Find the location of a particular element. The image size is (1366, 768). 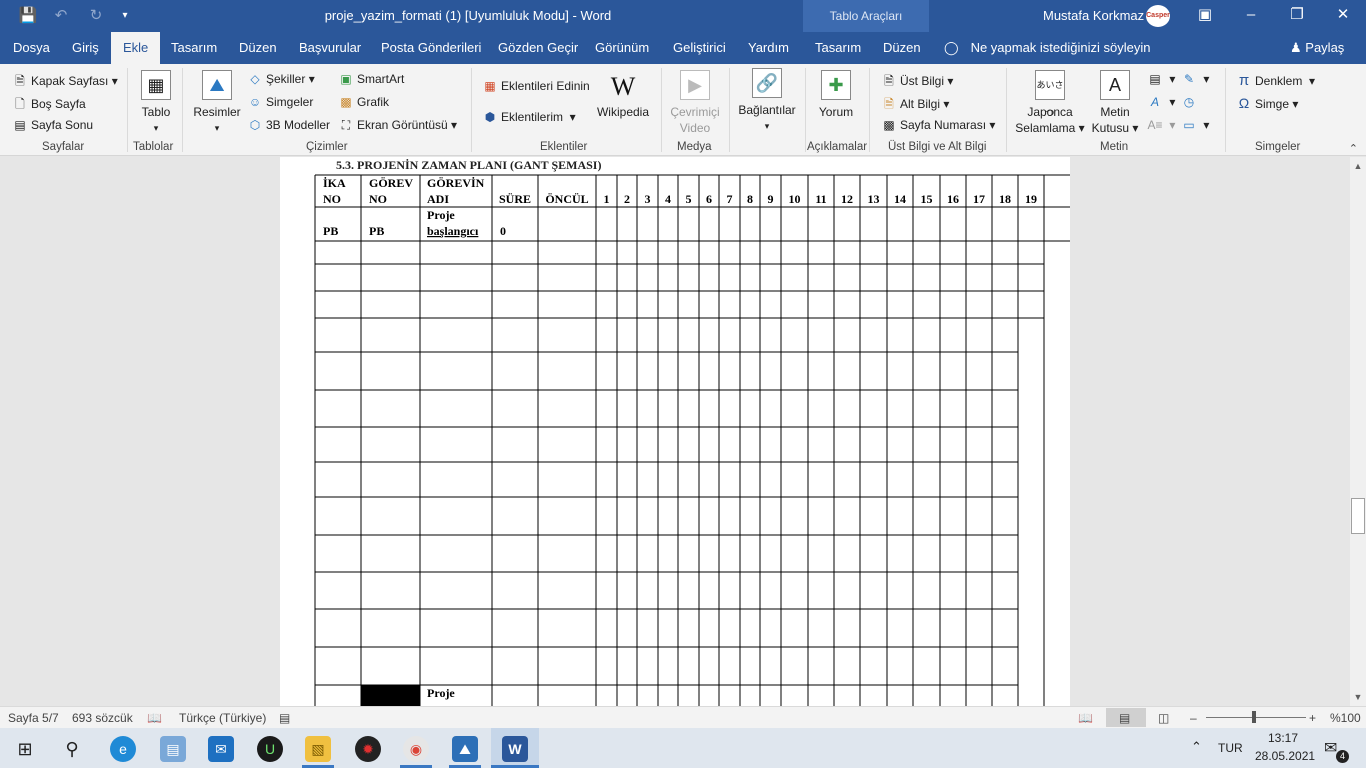

symbol-button: Ω Simge ▾ is located at coordinates (1267, 103).